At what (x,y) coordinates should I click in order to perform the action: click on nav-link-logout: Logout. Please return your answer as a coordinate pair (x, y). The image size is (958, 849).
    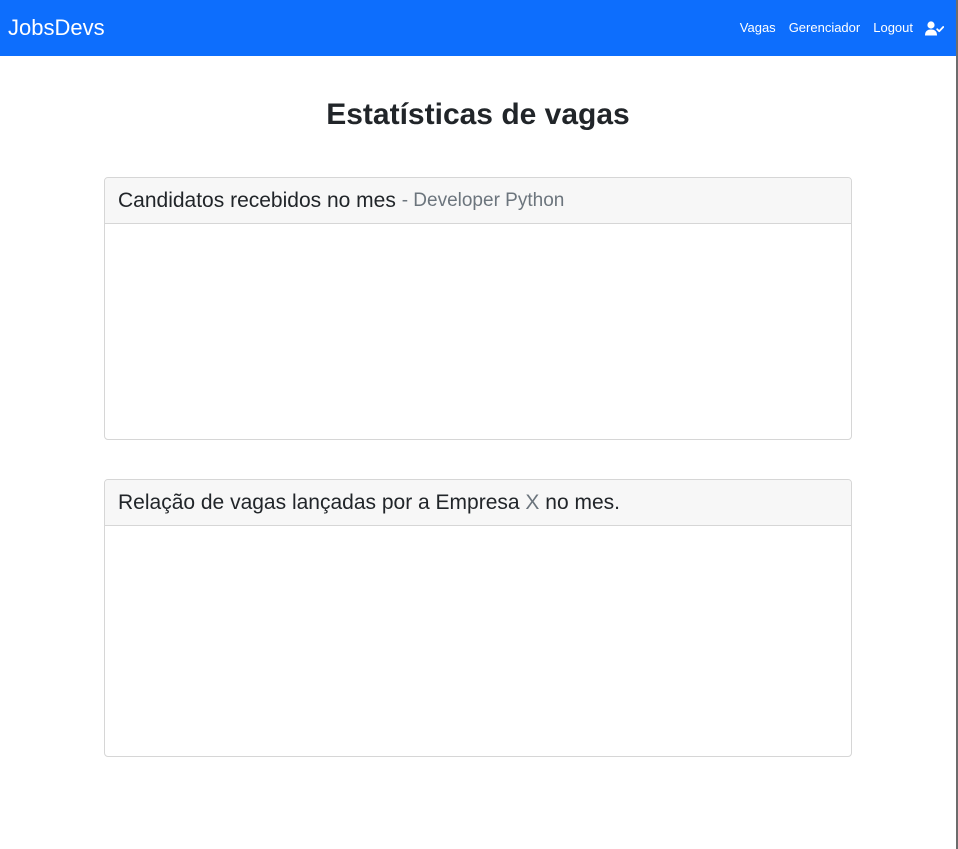
    Looking at the image, I should click on (893, 28).